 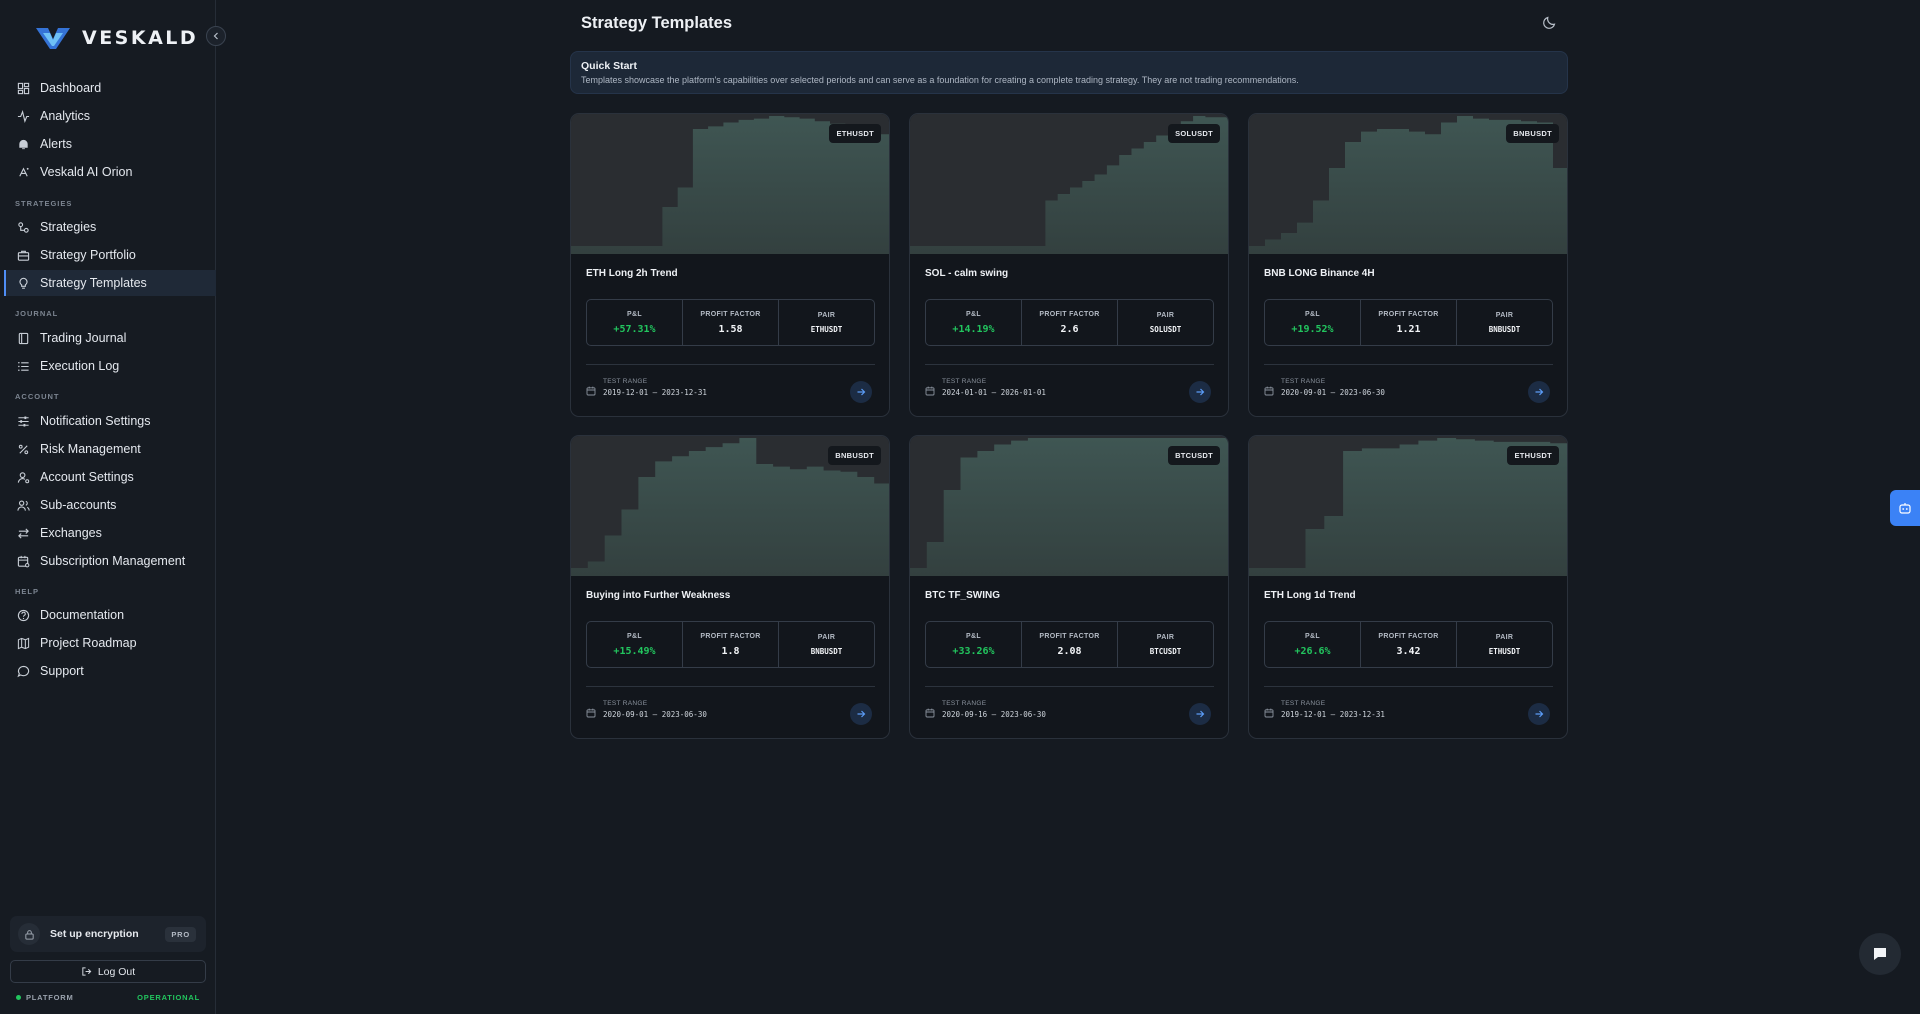 I want to click on map-icon, so click(x=23, y=643).